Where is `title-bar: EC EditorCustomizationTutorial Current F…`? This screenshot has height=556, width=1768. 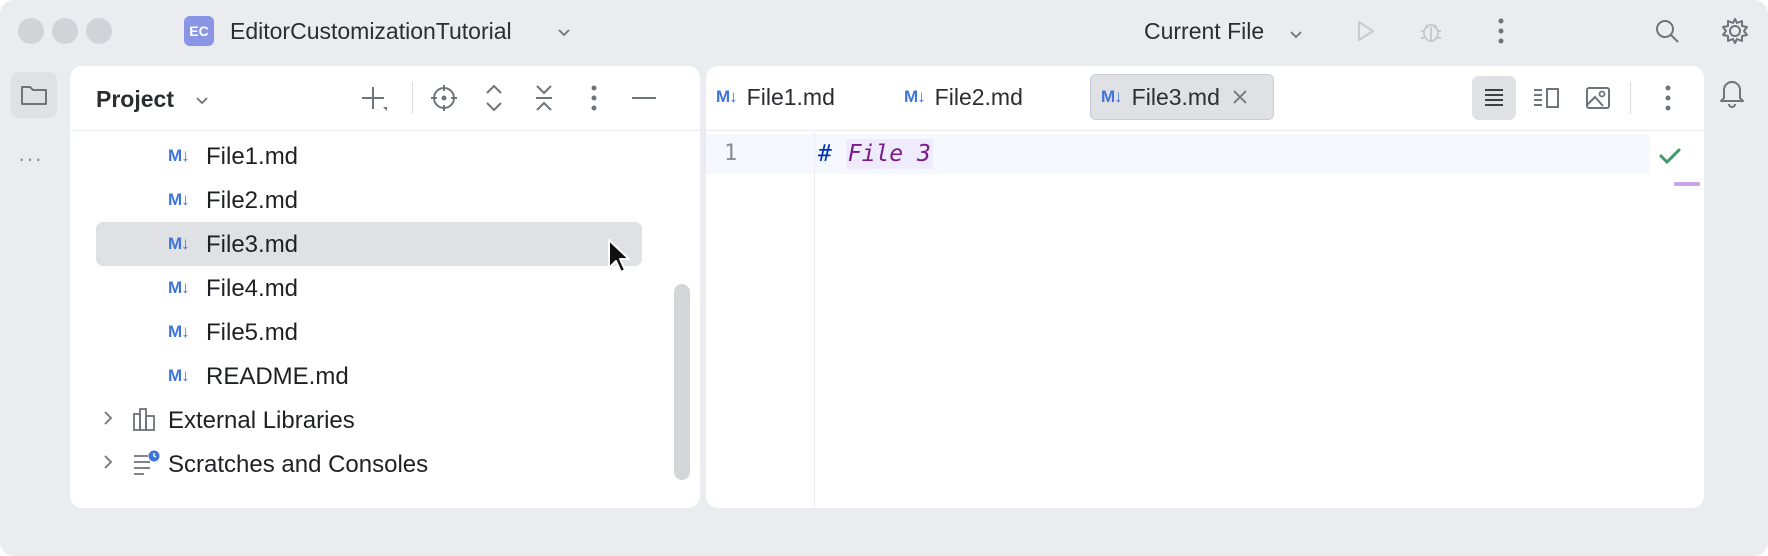
title-bar: EC EditorCustomizationTutorial Current F… is located at coordinates (884, 31).